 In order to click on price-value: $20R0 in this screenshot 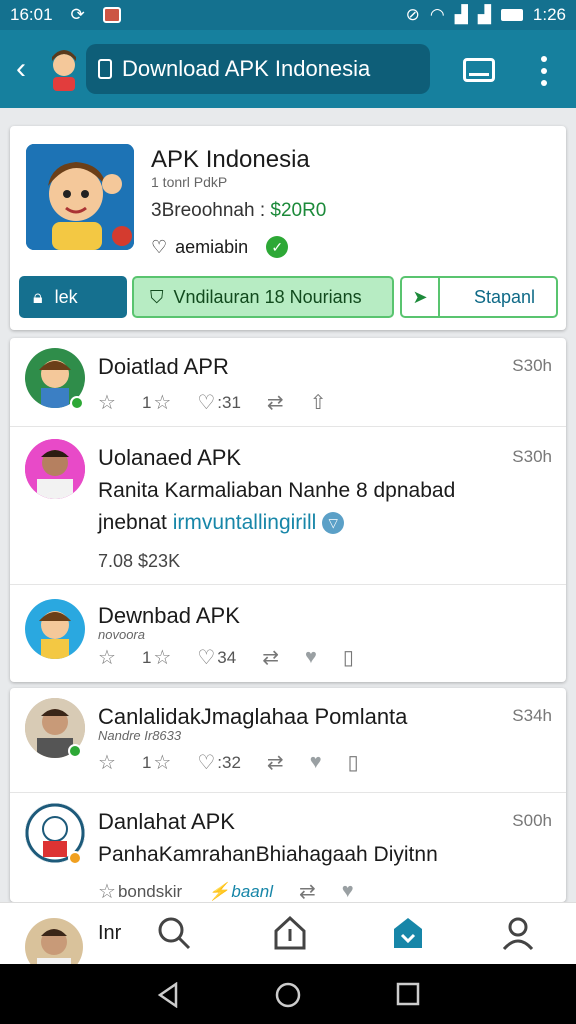, I will do `click(298, 210)`.